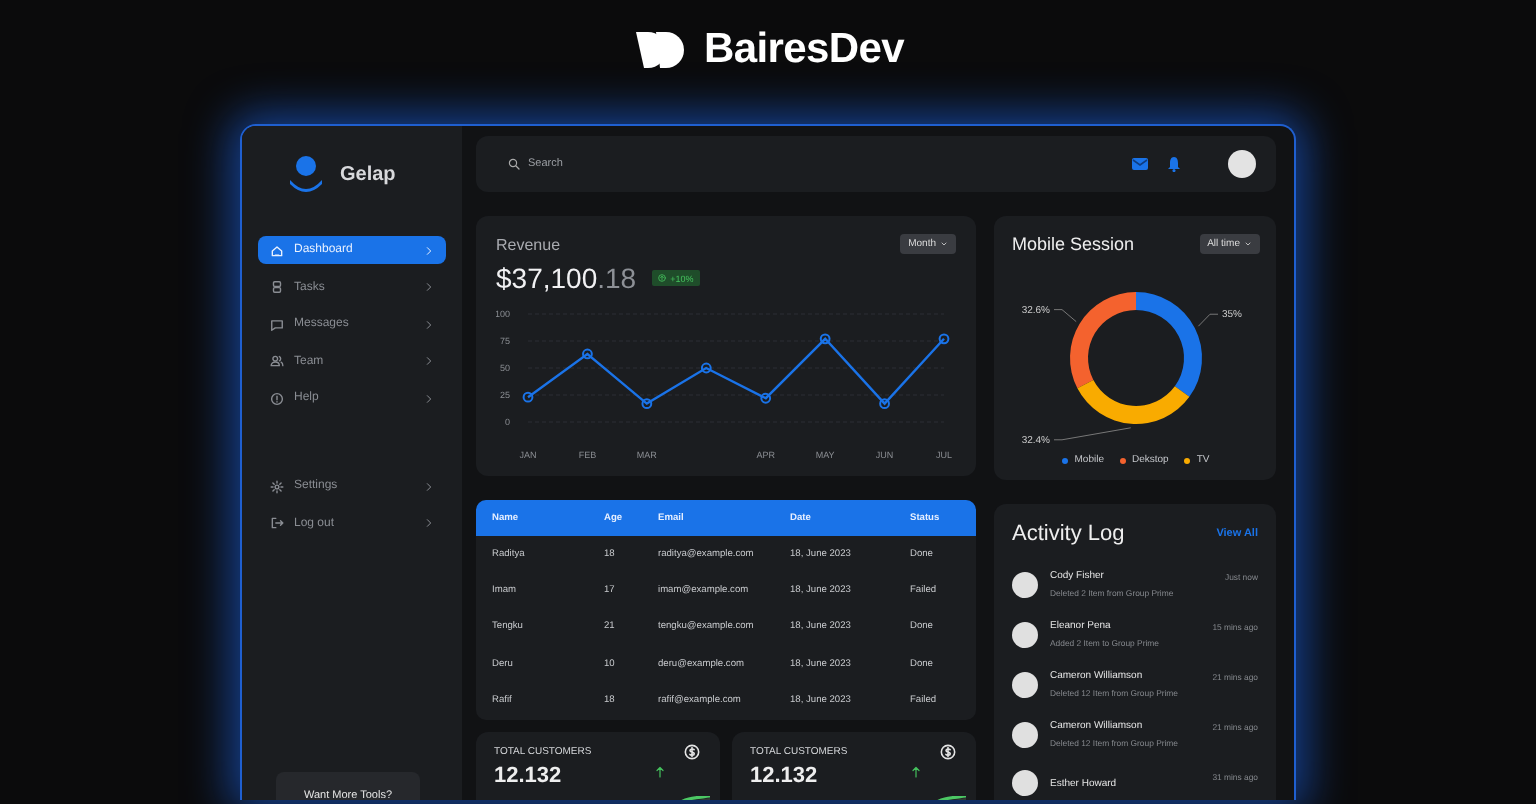 The width and height of the screenshot is (1536, 804). I want to click on app-name: Gelap, so click(368, 174).